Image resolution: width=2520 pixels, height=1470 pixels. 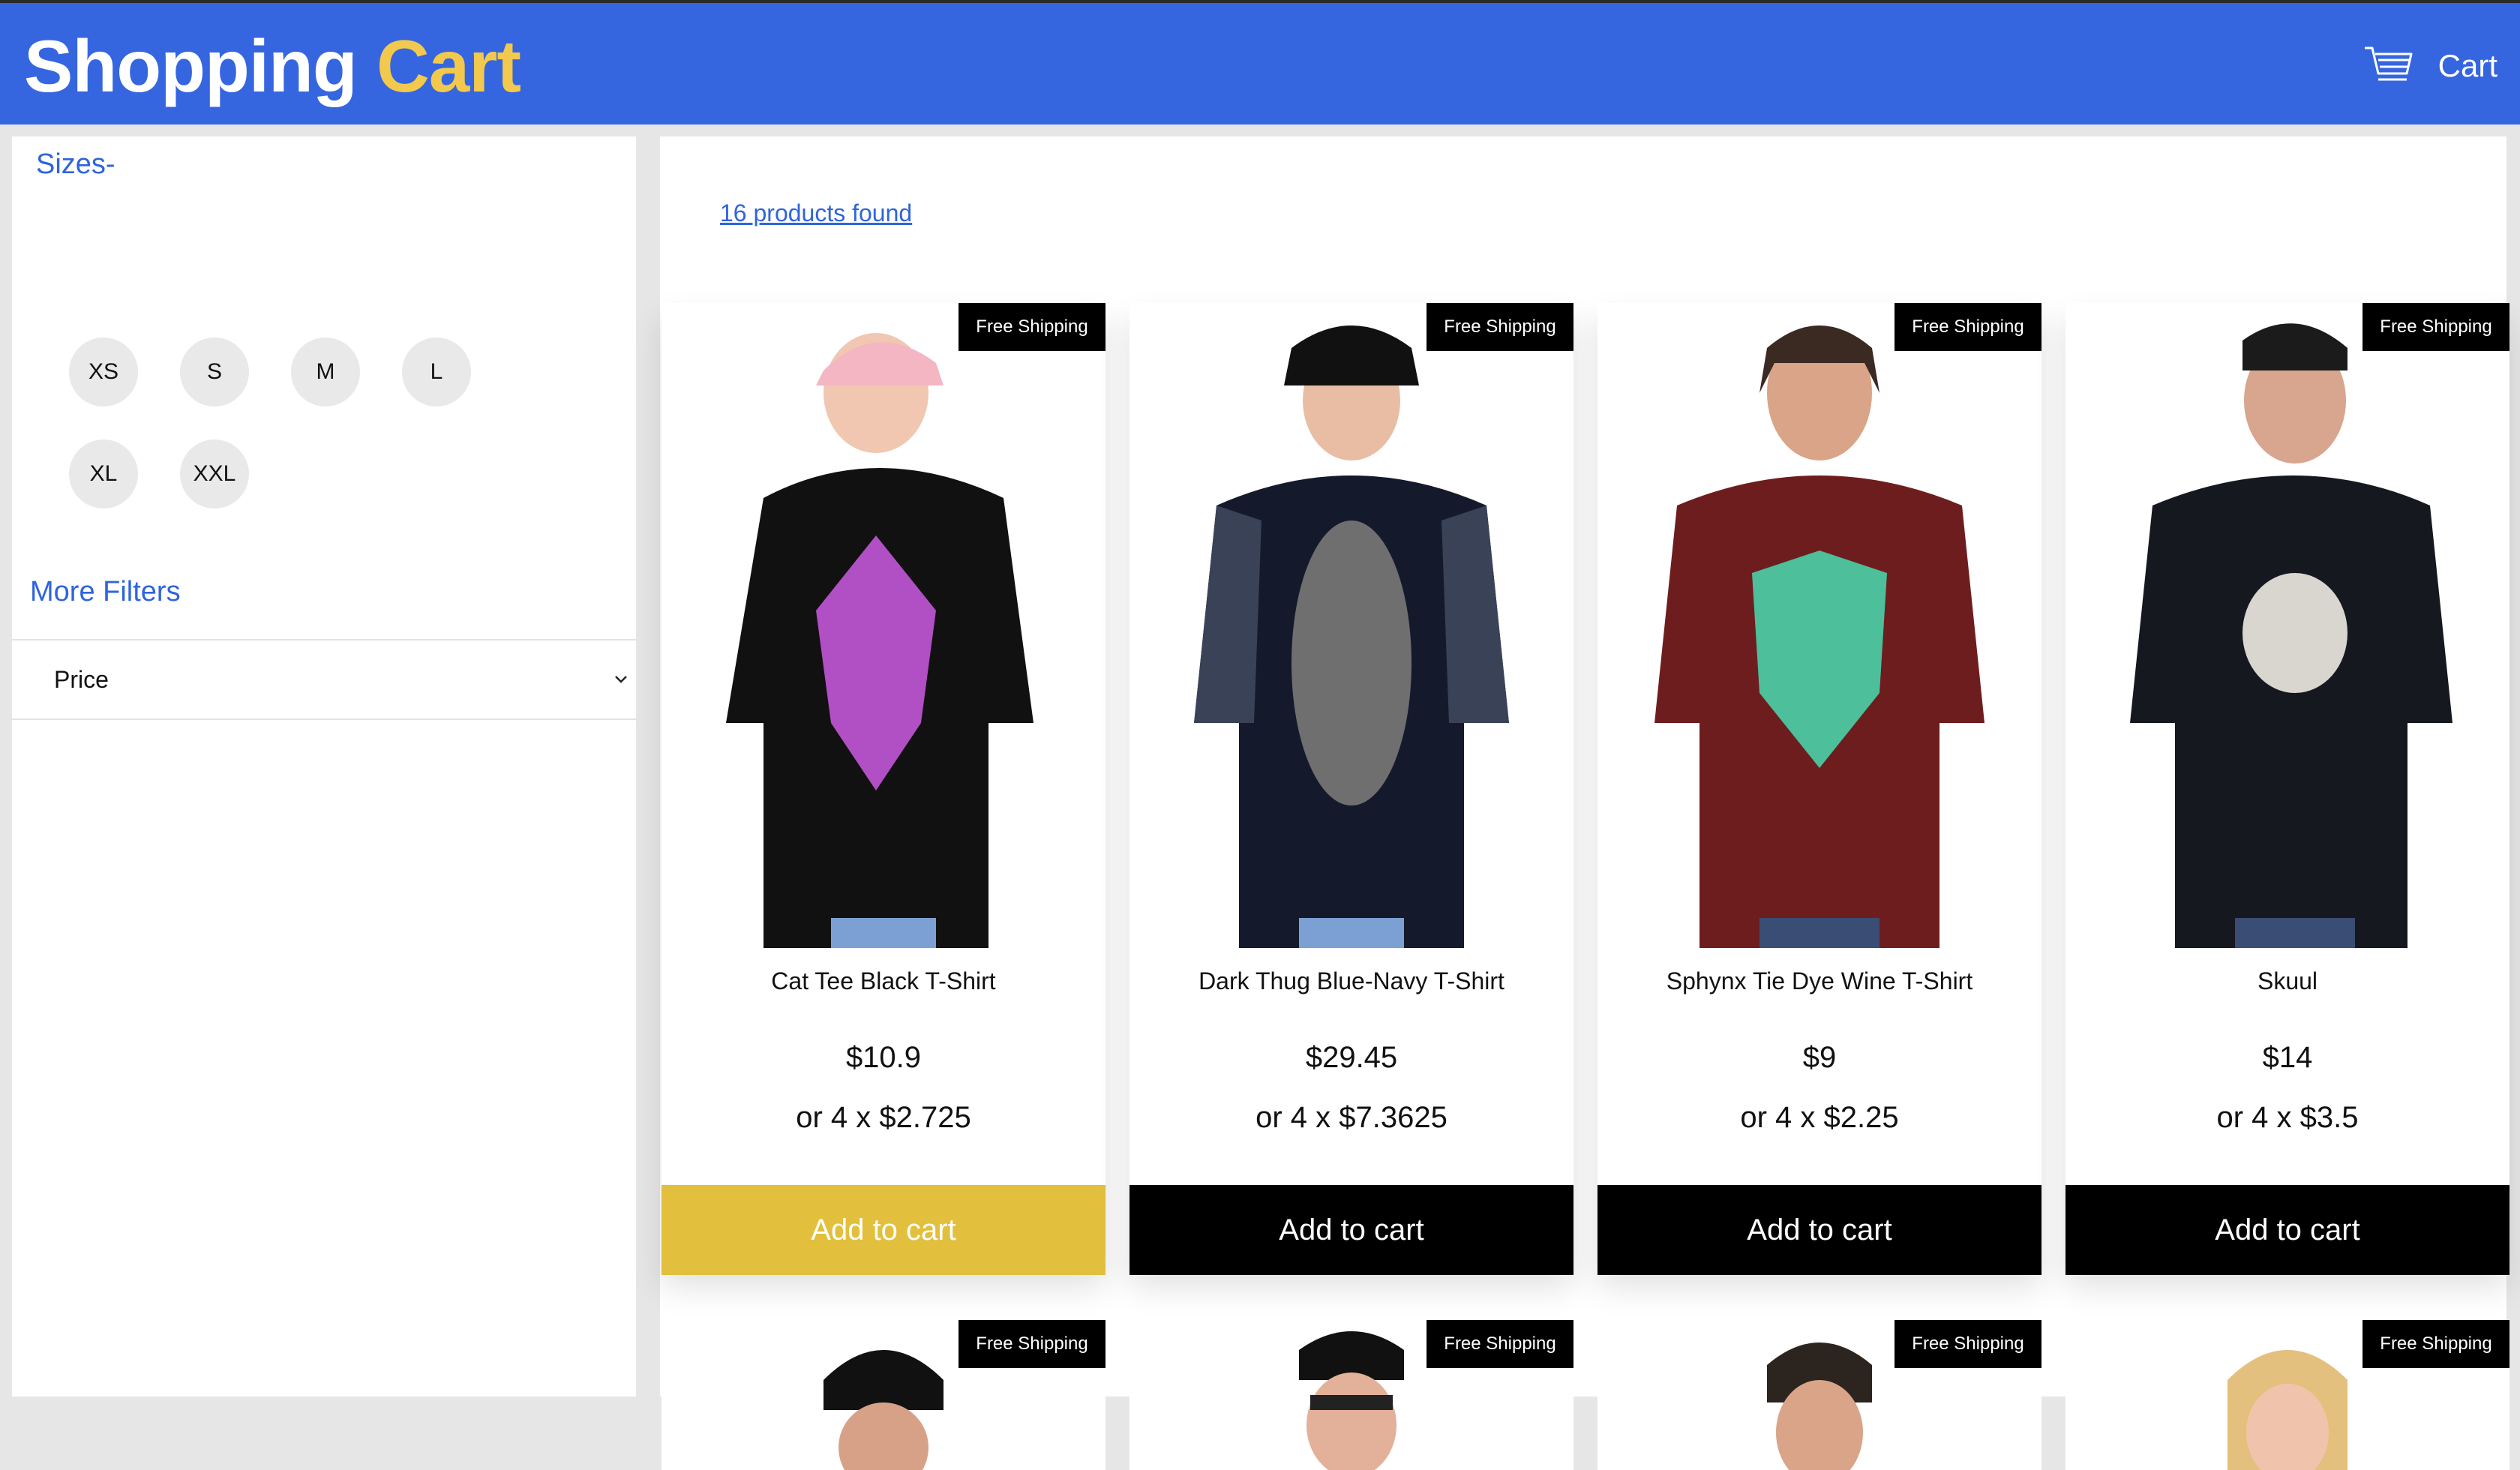 What do you see at coordinates (103, 372) in the screenshot?
I see `size-chip-xs: XS` at bounding box center [103, 372].